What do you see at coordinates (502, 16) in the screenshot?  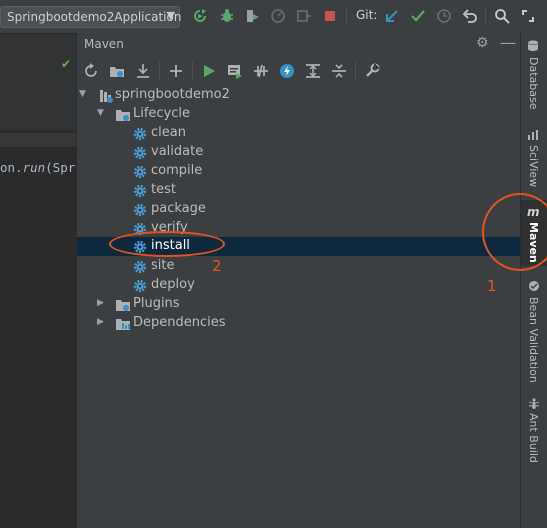 I see `search-icon` at bounding box center [502, 16].